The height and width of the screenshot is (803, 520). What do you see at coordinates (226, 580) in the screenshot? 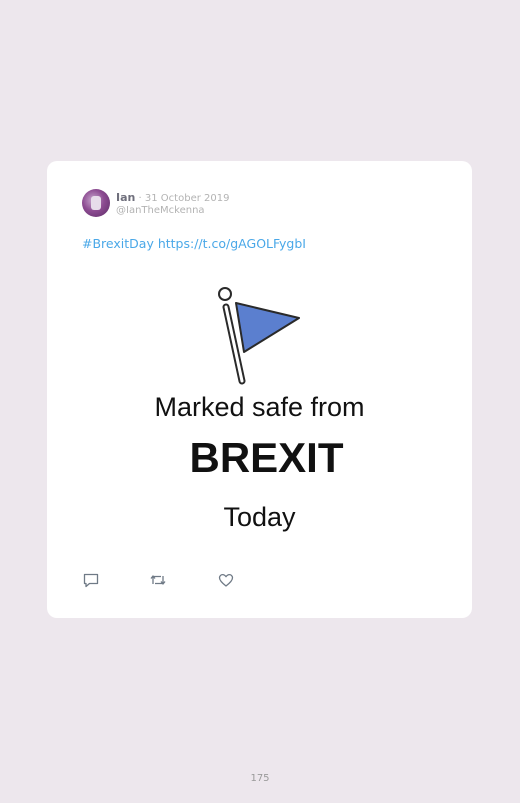
I see `heart-icon` at bounding box center [226, 580].